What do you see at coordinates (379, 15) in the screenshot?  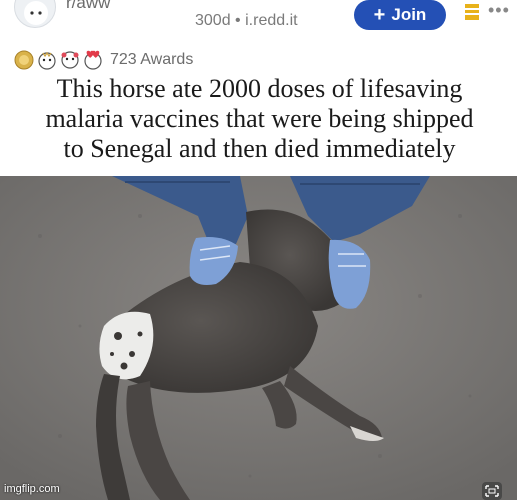 I see `plus-icon: +` at bounding box center [379, 15].